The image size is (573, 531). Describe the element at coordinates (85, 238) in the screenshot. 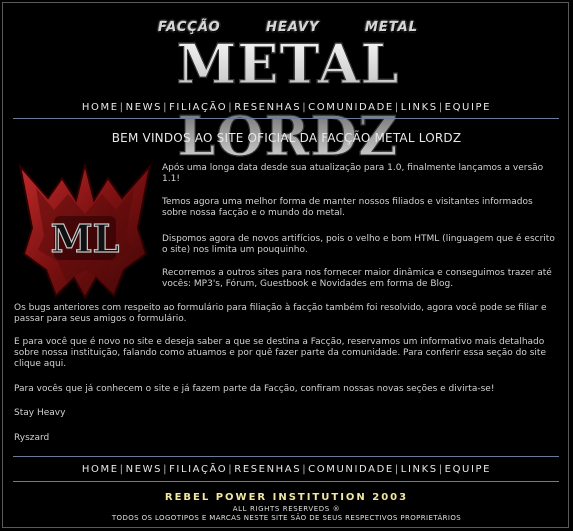

I see `emblem-letters: ML` at that location.